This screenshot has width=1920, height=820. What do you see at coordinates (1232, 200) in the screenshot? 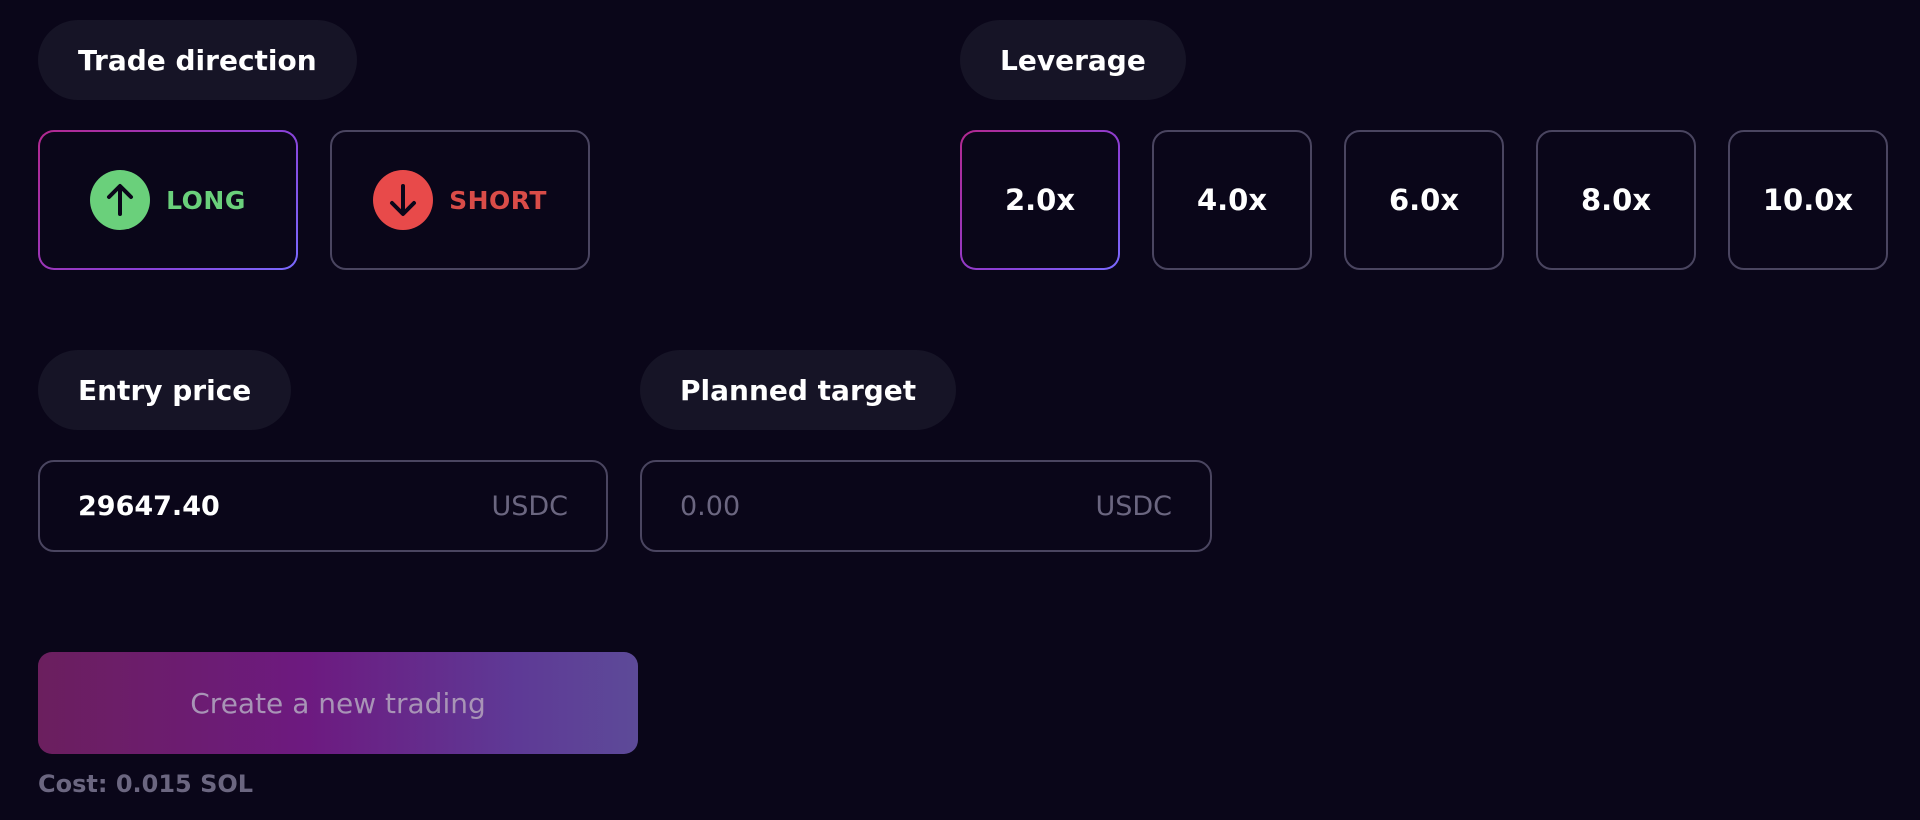
I see `leverage-option-4x: 4.0x` at bounding box center [1232, 200].